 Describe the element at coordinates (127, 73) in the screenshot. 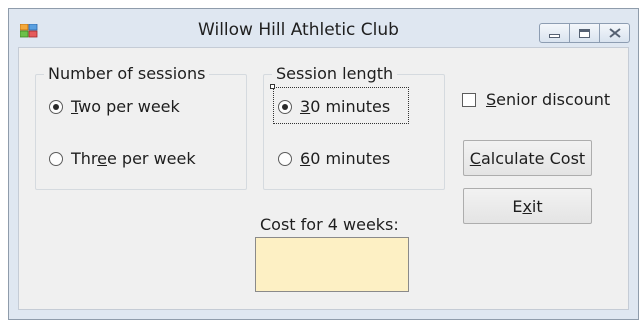

I see `sessions-group-legend: Number of sessions` at that location.